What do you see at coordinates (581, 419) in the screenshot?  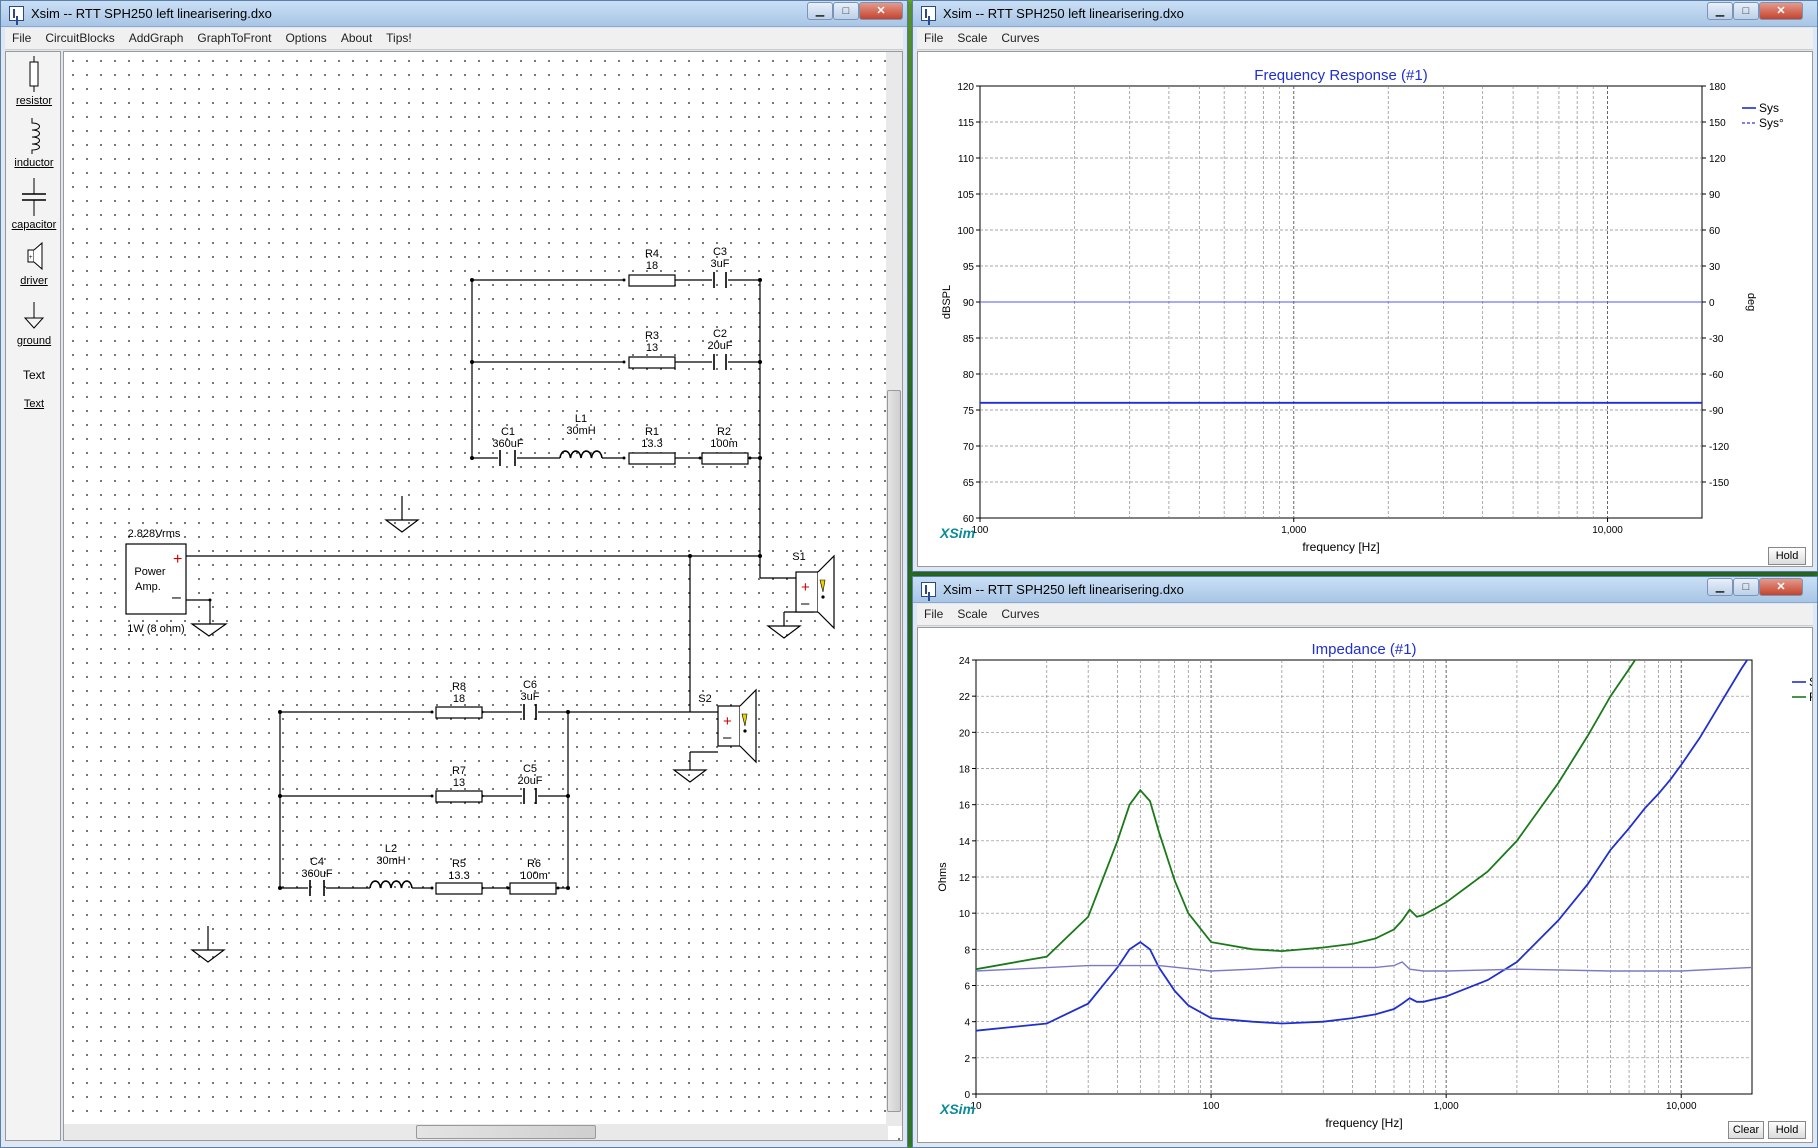 I see `L1-name: L1` at bounding box center [581, 419].